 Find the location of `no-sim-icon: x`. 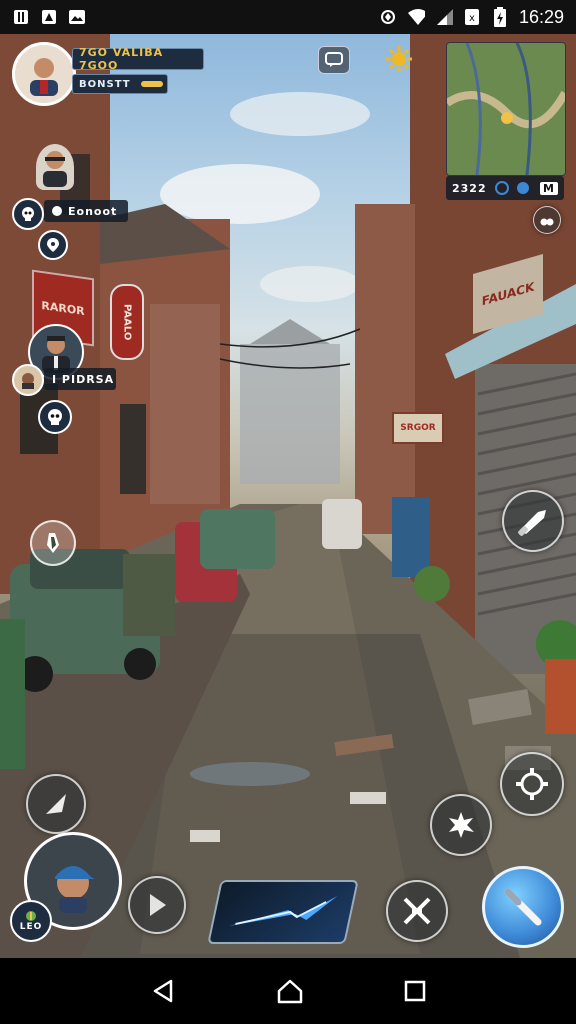

no-sim-icon: x is located at coordinates (472, 17).